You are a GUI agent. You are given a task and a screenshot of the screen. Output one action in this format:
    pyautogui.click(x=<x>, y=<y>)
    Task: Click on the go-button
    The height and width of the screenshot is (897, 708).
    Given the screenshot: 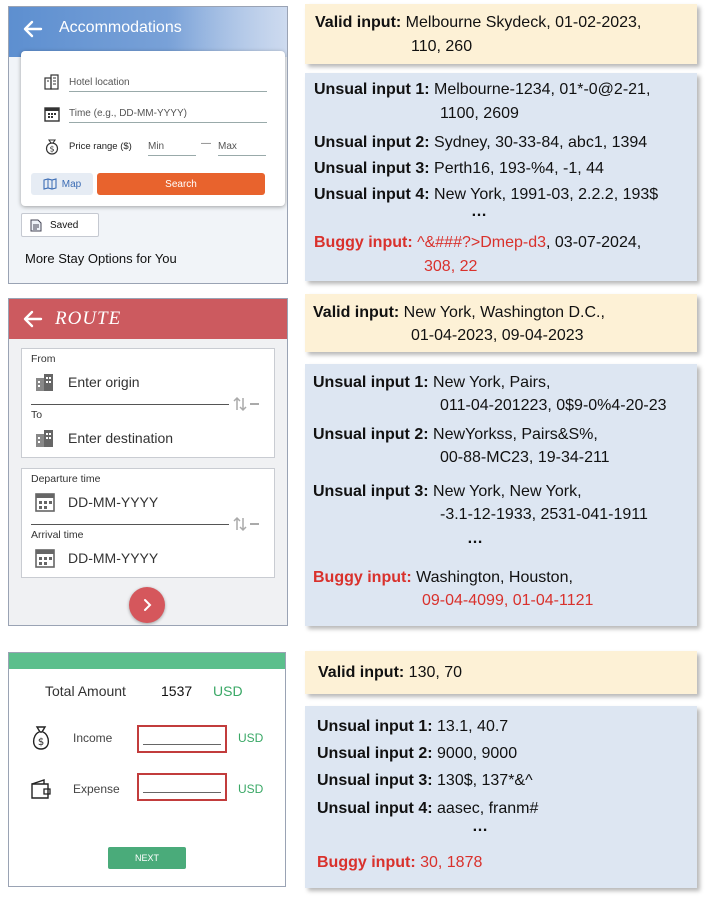 What is the action you would take?
    pyautogui.click(x=147, y=605)
    